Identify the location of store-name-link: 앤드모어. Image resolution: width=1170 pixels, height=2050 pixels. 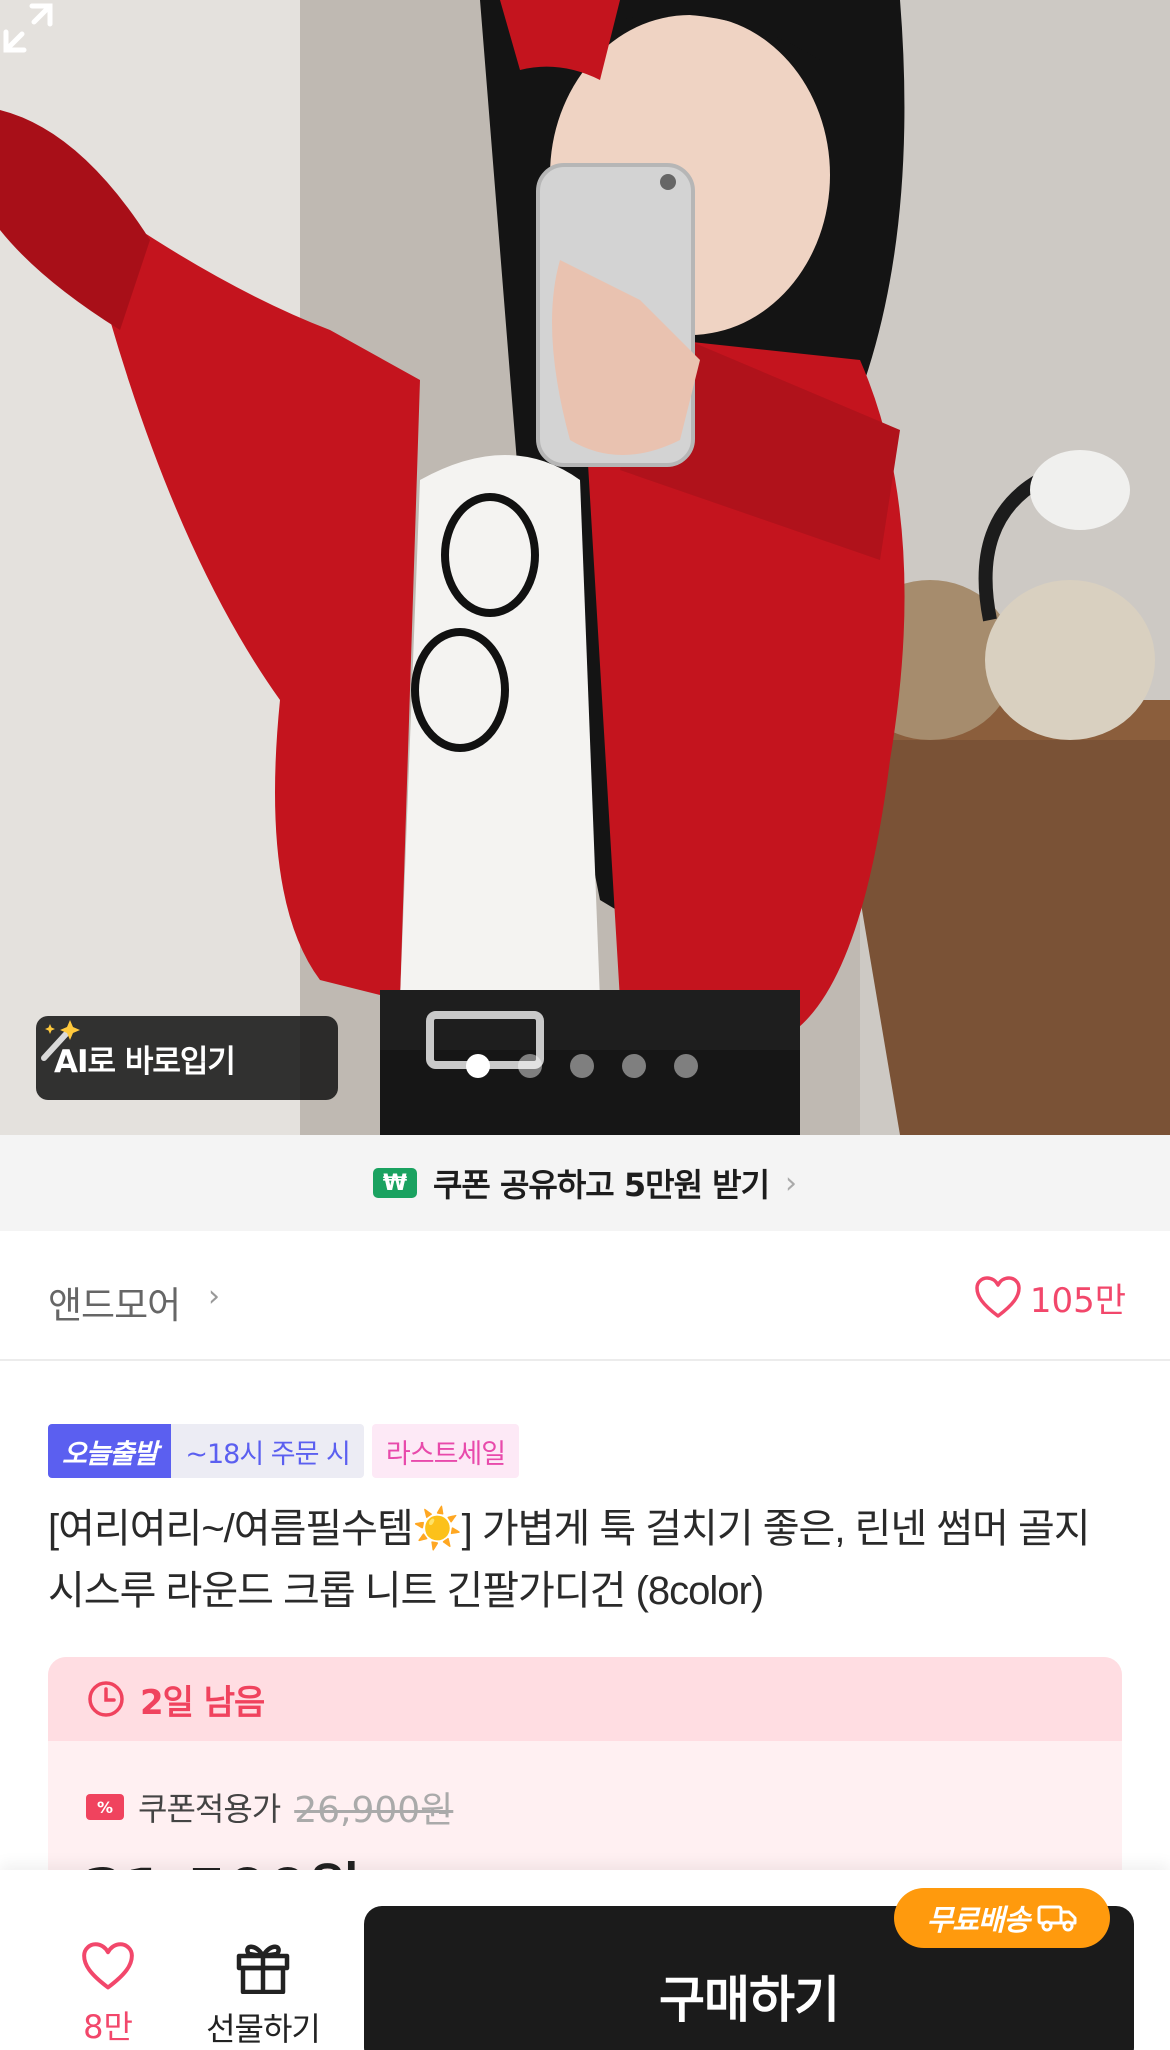
(114, 1302).